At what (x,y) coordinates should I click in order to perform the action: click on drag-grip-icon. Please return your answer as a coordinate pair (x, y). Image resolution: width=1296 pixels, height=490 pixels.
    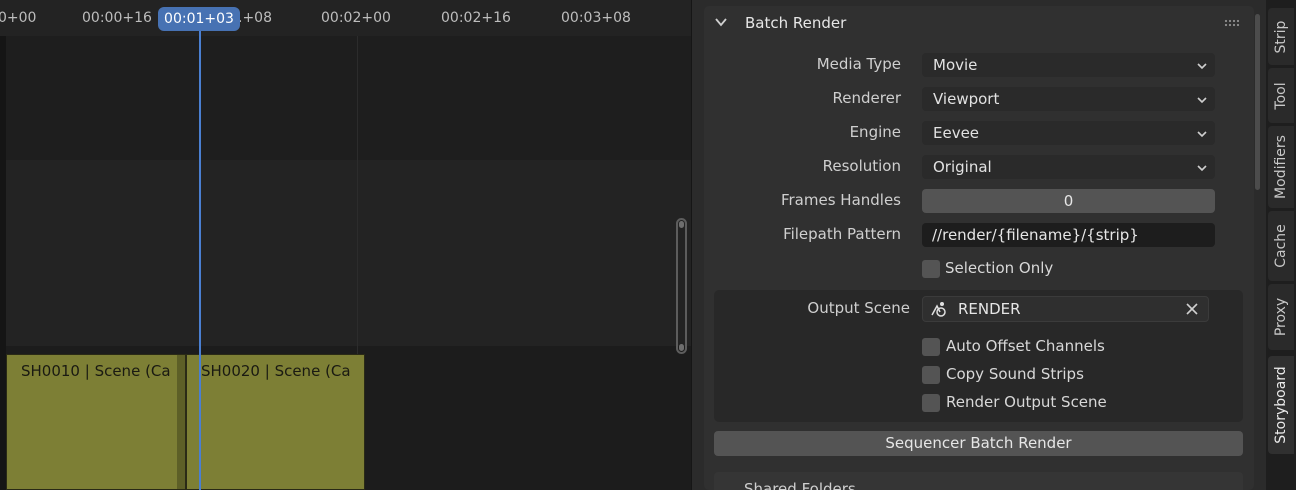
    Looking at the image, I should click on (1232, 23).